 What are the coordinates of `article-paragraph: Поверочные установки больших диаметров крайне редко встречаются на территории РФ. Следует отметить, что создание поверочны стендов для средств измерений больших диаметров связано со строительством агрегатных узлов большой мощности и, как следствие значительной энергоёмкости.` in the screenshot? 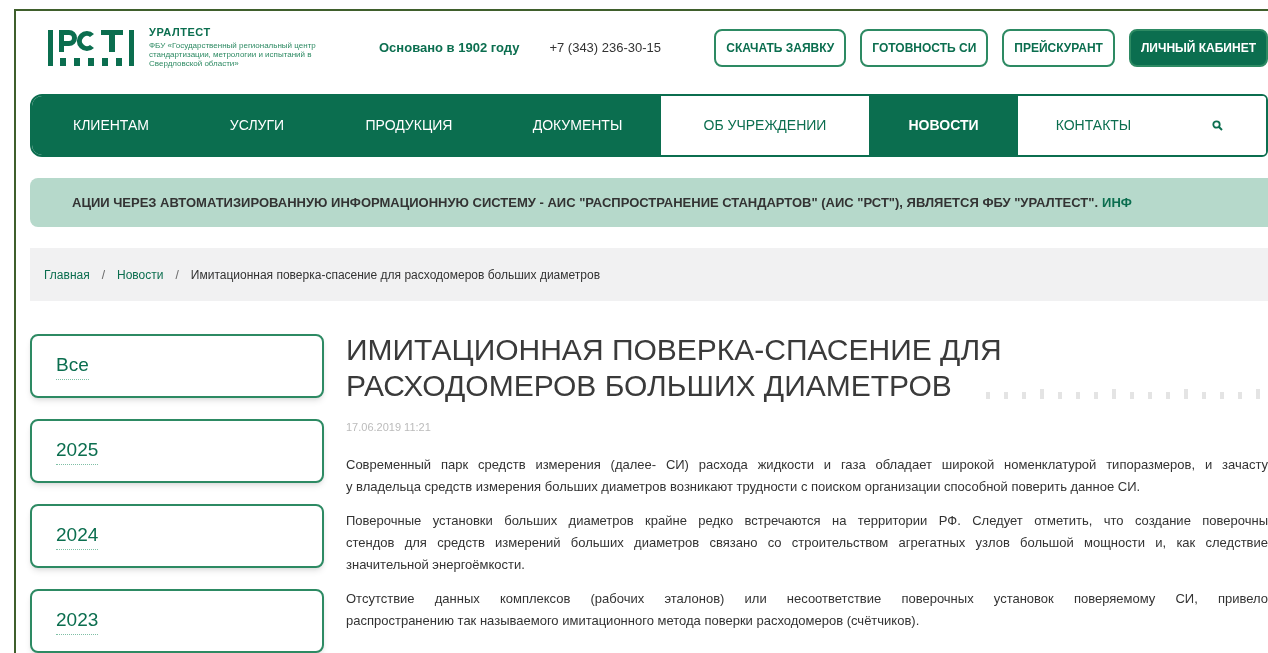 It's located at (807, 542).